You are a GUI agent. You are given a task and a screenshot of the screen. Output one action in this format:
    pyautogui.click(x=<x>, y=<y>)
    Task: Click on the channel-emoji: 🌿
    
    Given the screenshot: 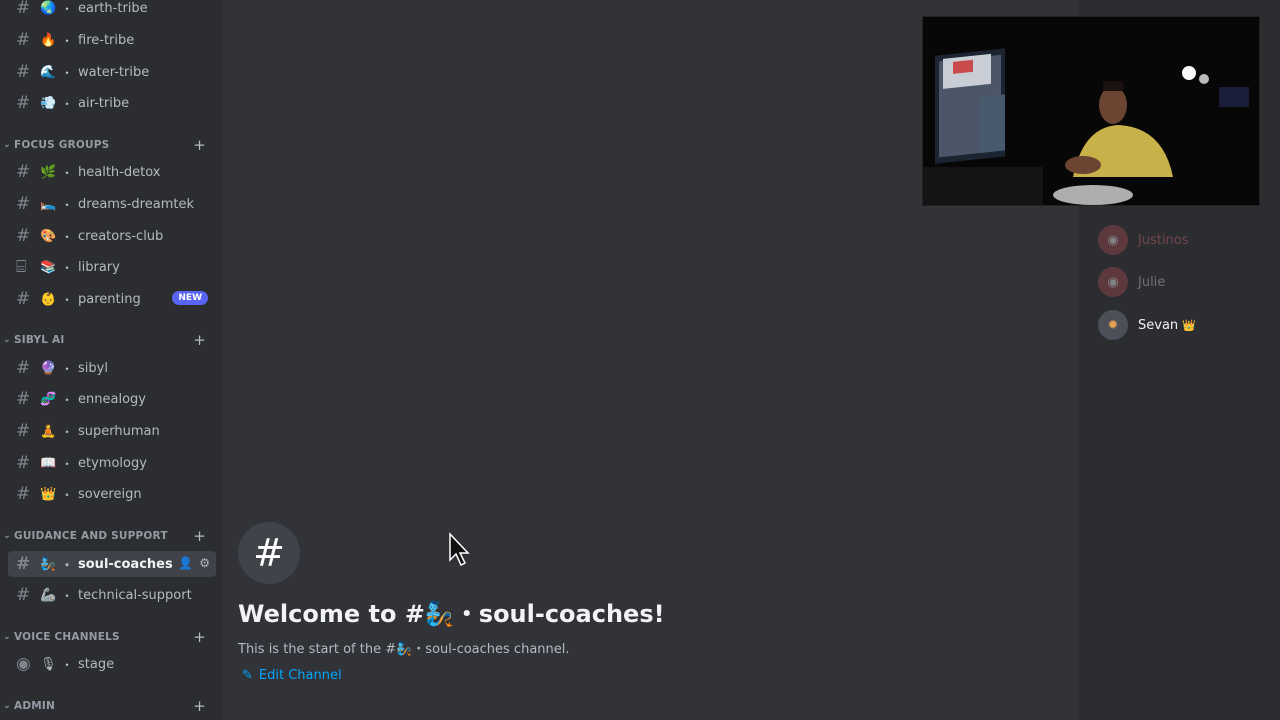 What is the action you would take?
    pyautogui.click(x=48, y=172)
    